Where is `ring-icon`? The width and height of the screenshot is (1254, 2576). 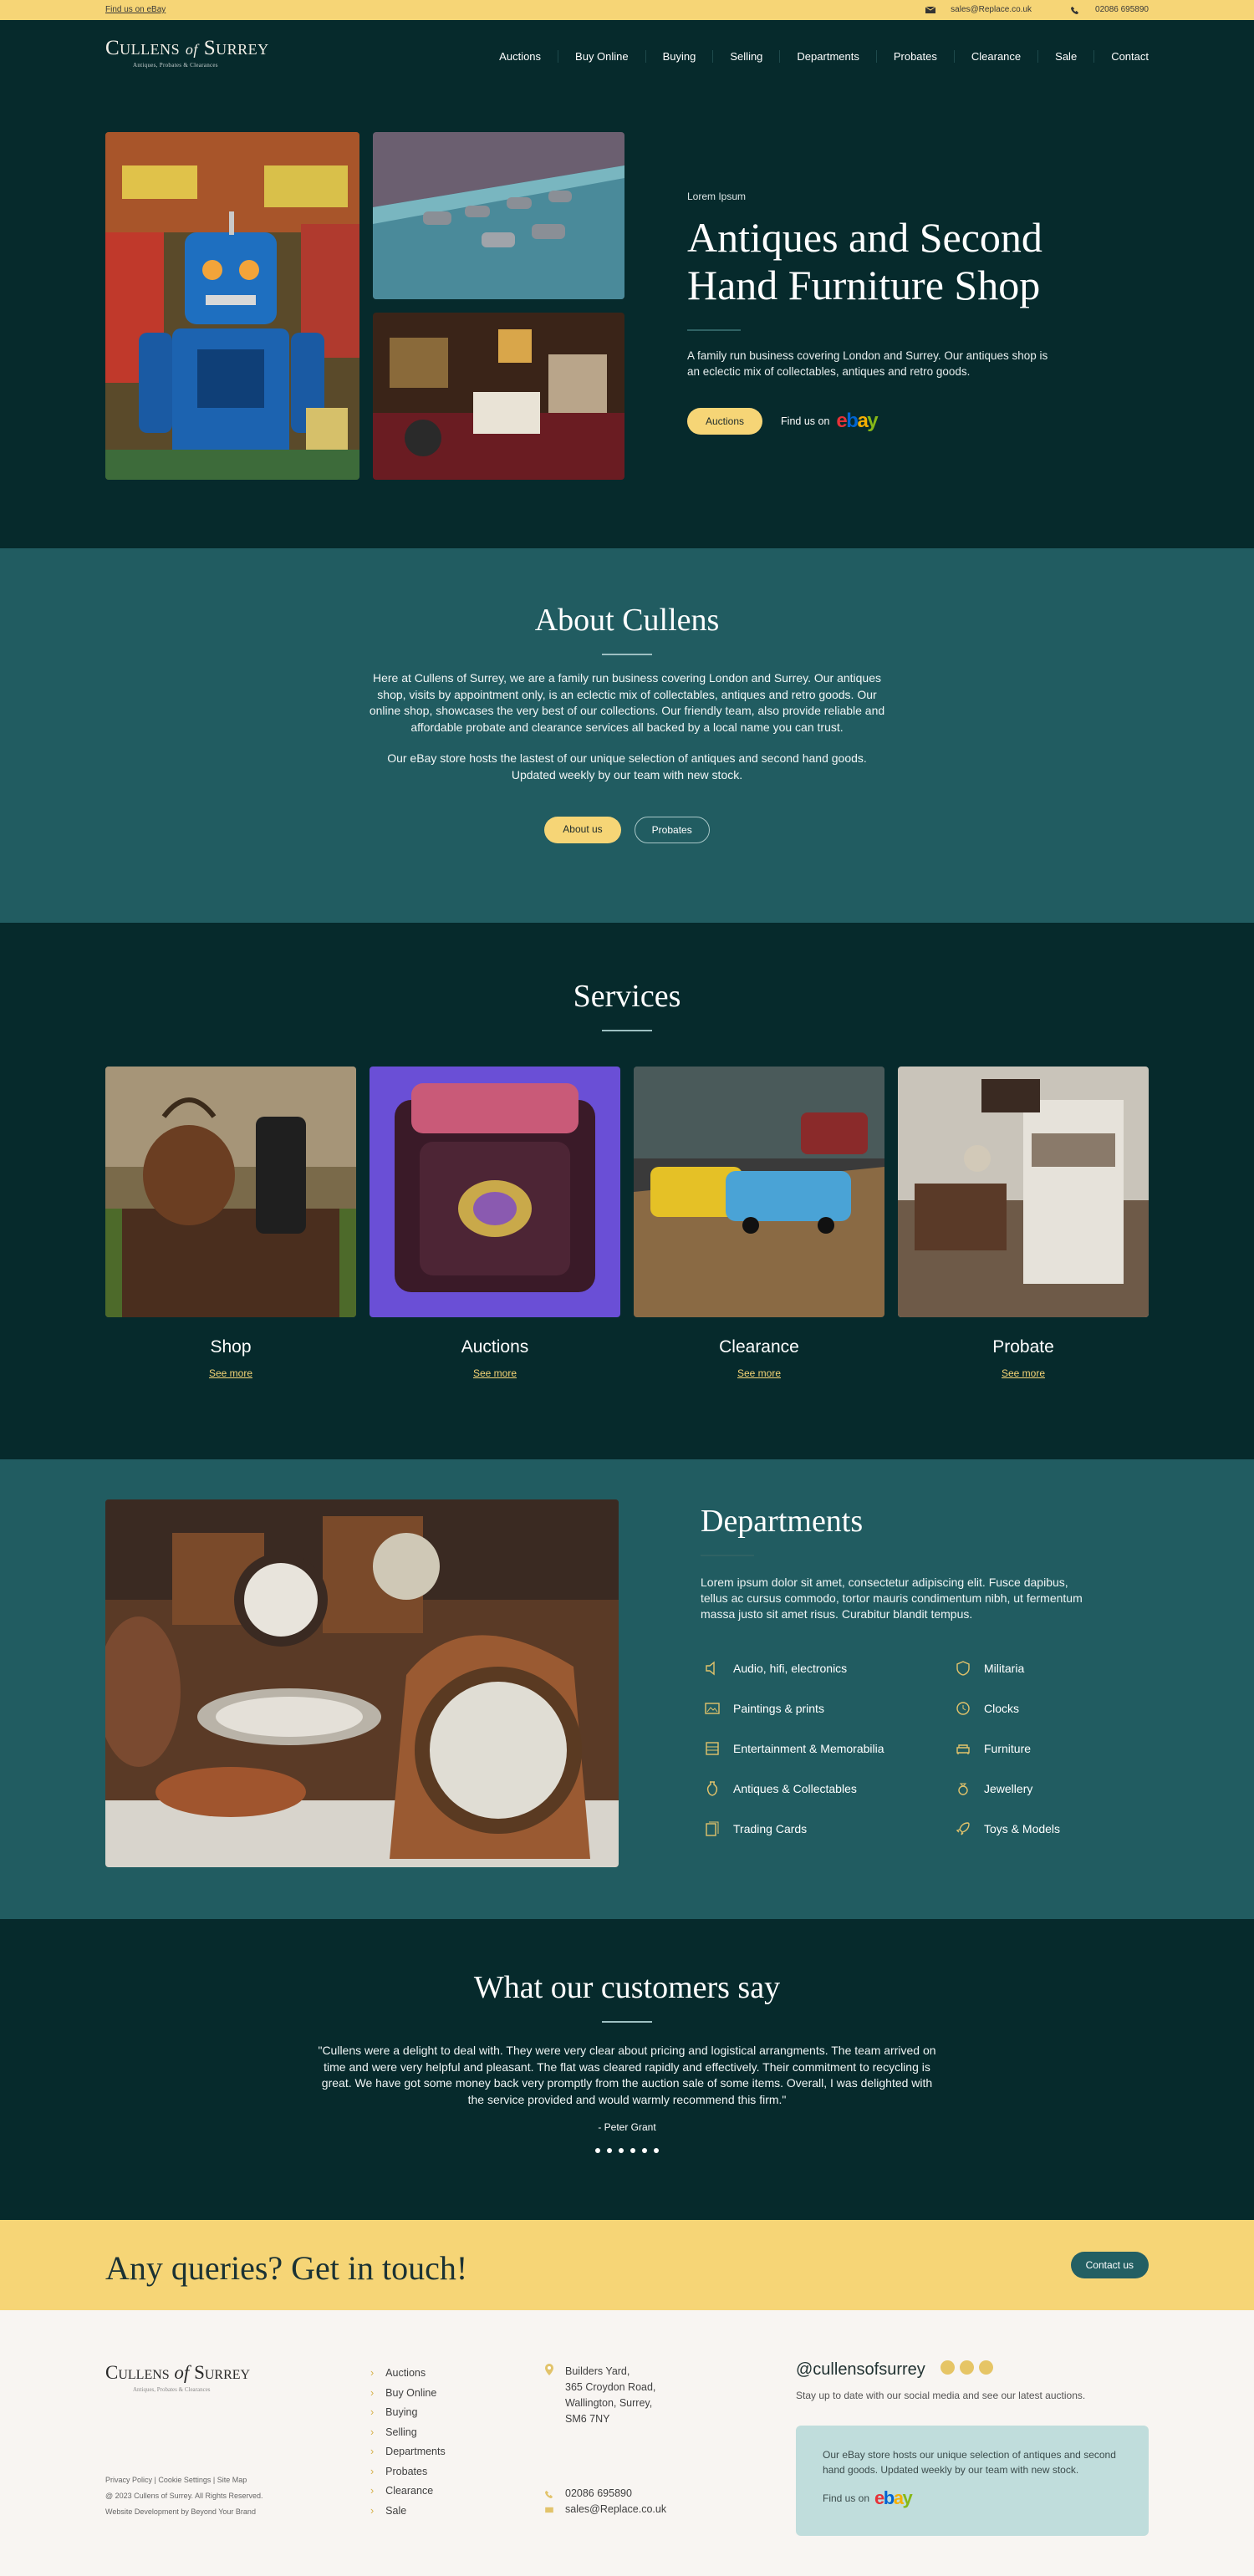
ring-icon is located at coordinates (963, 1789).